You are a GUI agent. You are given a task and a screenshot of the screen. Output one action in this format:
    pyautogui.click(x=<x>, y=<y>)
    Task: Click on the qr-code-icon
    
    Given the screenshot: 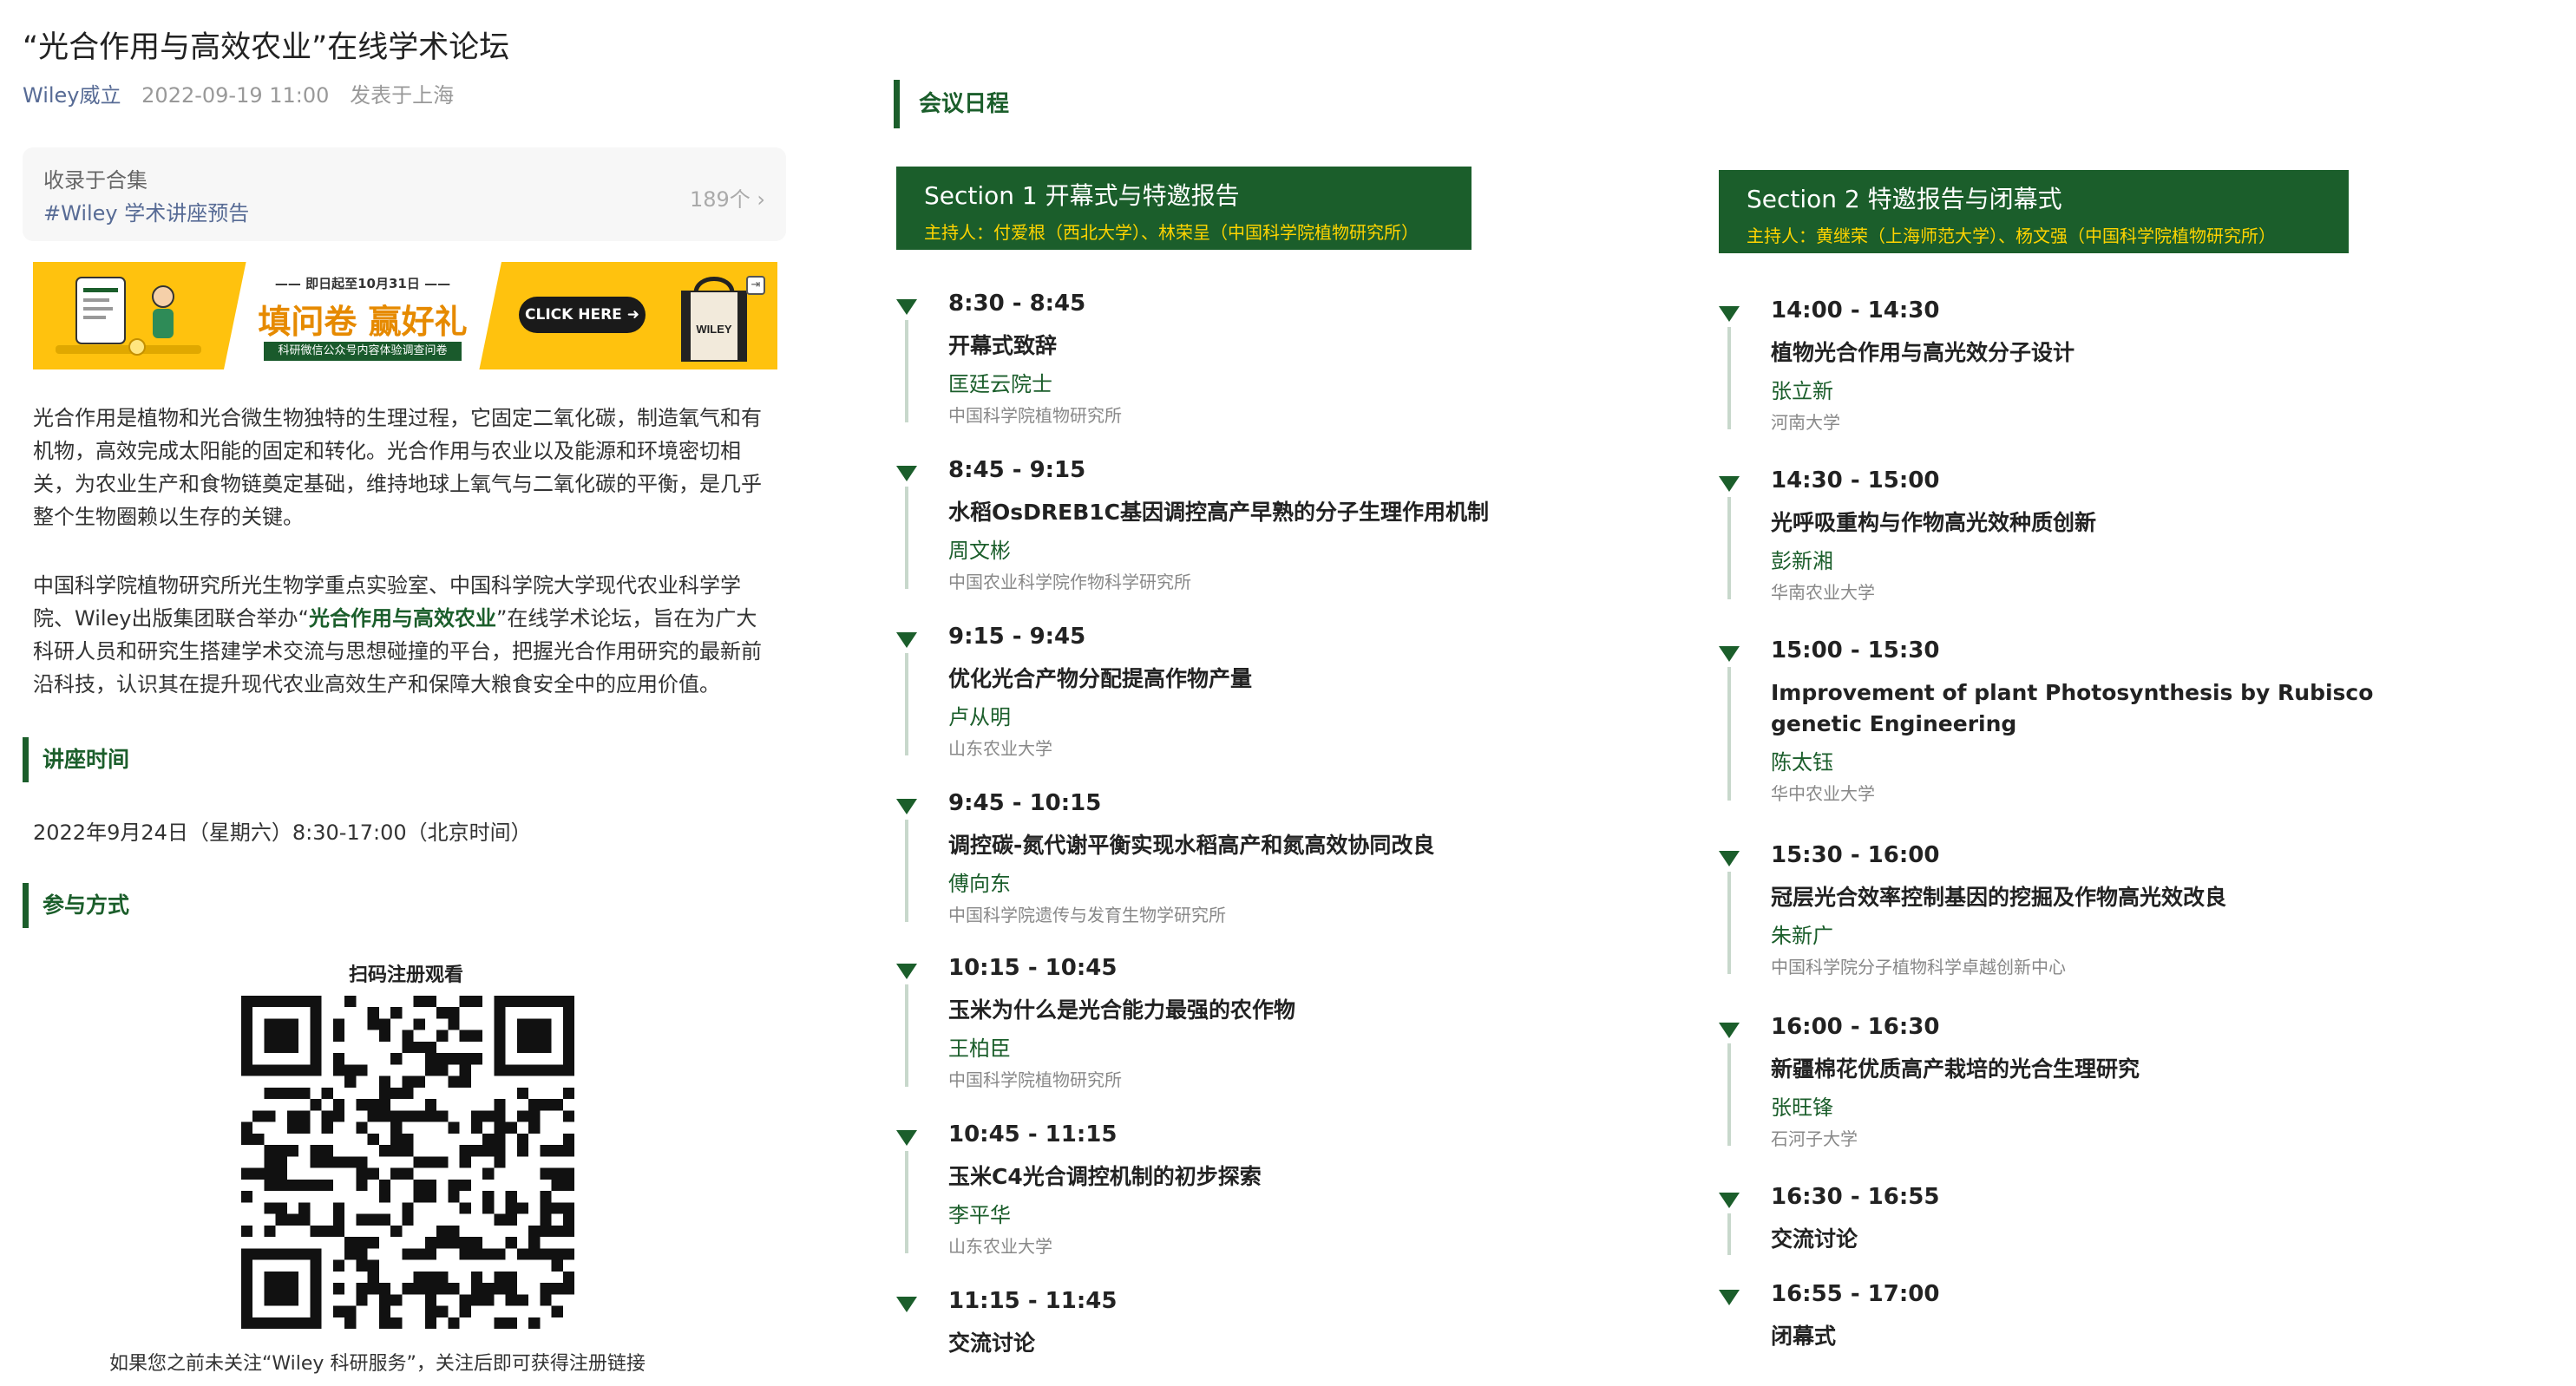 What is the action you would take?
    pyautogui.click(x=407, y=1162)
    